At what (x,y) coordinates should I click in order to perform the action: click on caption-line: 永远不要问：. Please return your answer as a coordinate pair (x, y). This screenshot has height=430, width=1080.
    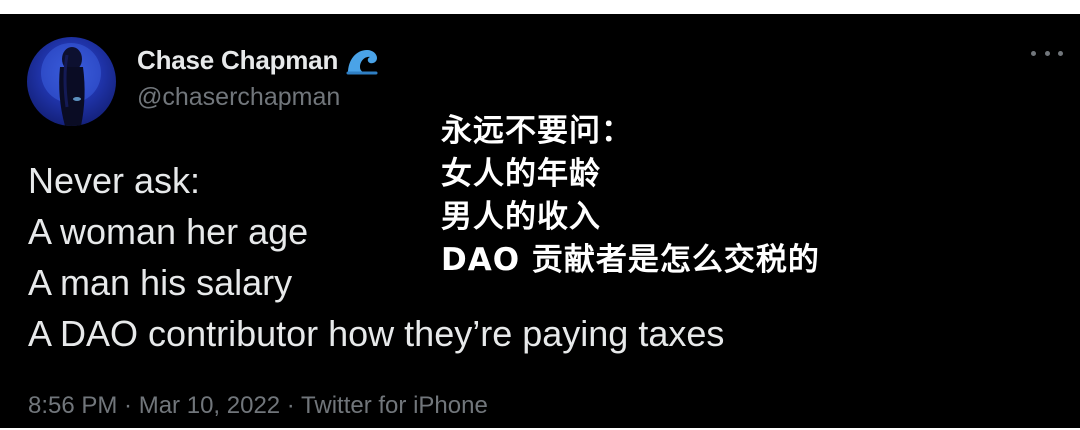
    Looking at the image, I should click on (537, 131).